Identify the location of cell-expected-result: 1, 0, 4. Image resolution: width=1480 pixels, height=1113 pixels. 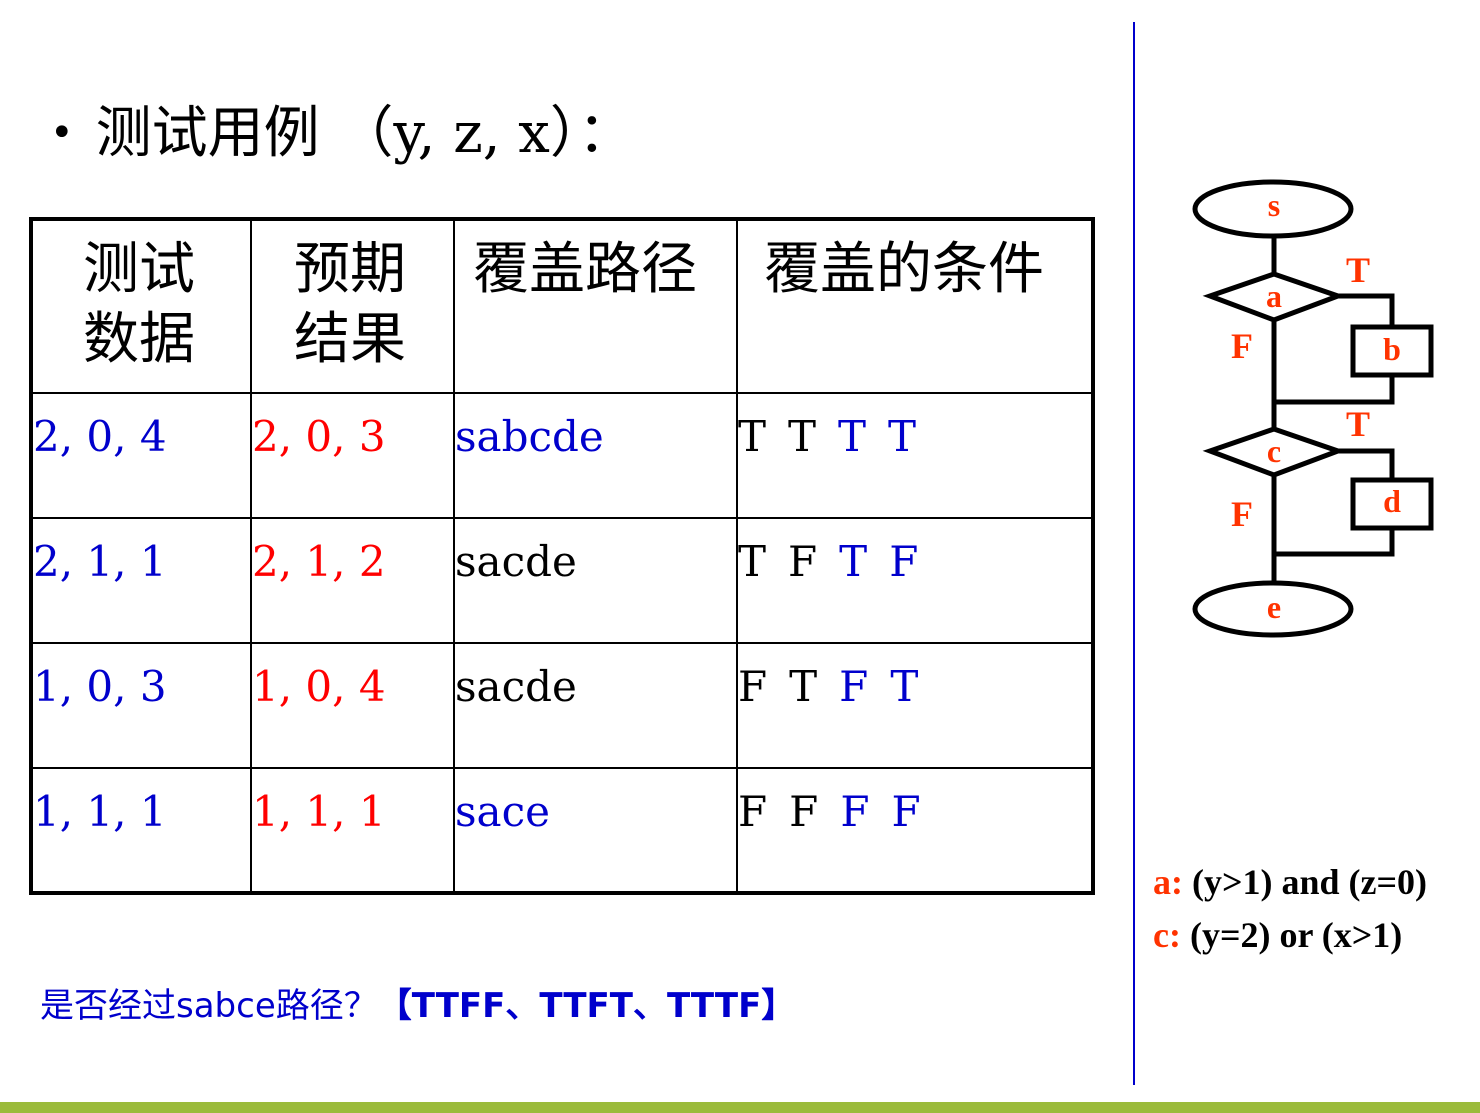
(352, 705).